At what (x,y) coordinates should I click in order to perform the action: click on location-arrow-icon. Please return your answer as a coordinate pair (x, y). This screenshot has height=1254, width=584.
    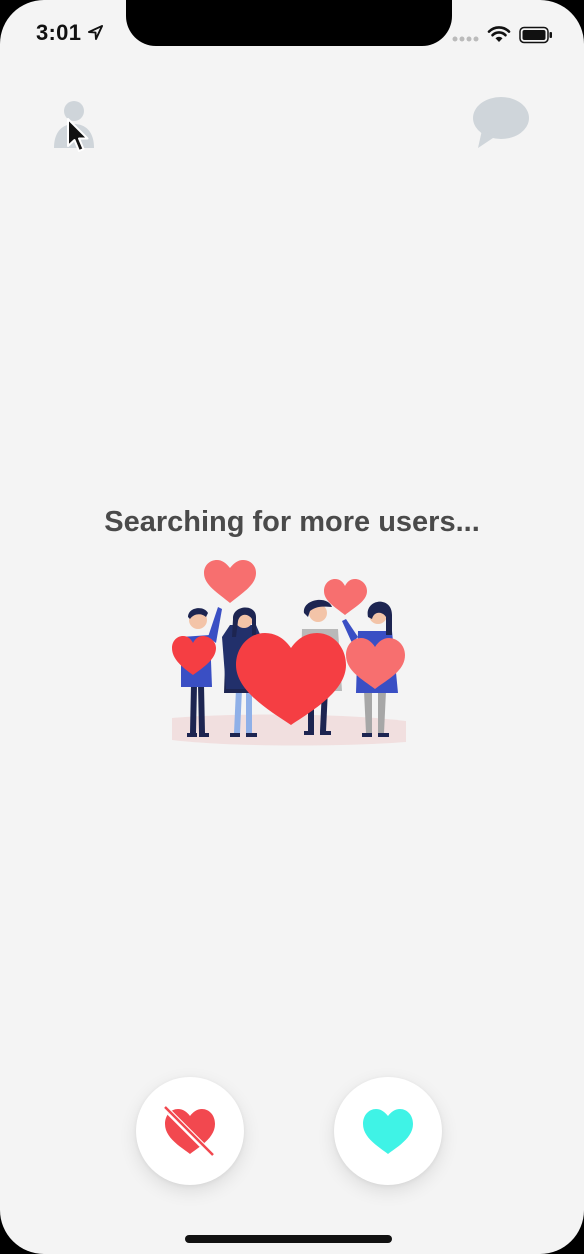
    Looking at the image, I should click on (95, 32).